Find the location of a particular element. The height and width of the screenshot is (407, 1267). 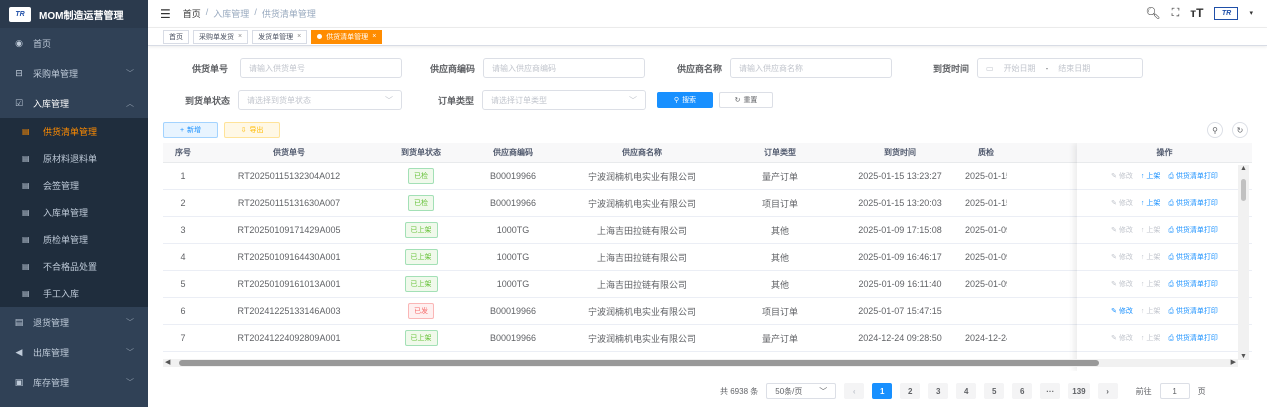

prev-page-button: ‹ is located at coordinates (854, 391).